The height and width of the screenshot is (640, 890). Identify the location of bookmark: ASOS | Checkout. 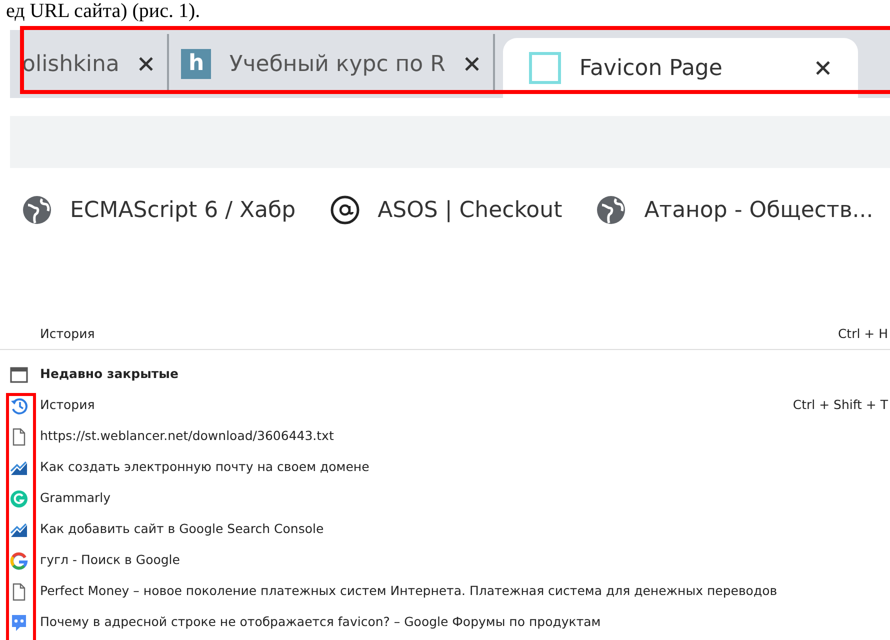
(446, 210).